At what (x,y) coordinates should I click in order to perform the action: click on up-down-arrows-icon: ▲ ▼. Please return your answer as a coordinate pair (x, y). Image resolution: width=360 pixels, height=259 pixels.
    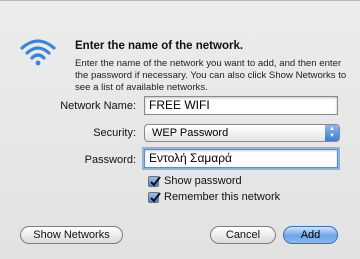
    Looking at the image, I should click on (332, 133).